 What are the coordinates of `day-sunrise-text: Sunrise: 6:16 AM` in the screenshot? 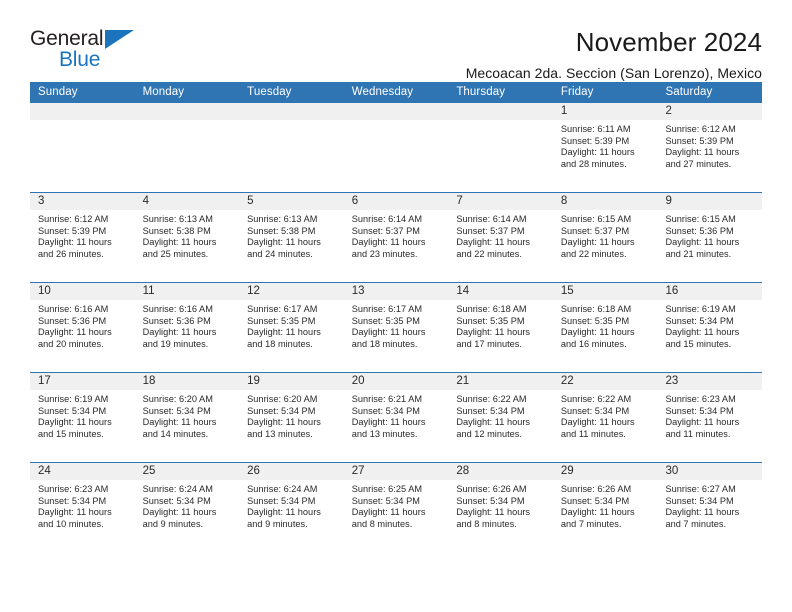 It's located at (177, 309).